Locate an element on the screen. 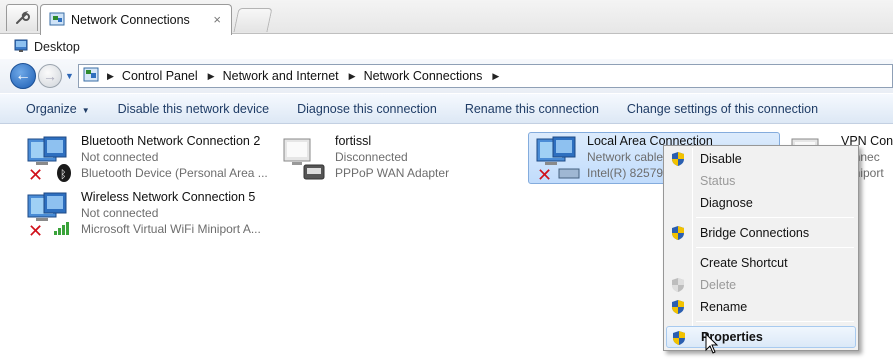 The height and width of the screenshot is (362, 893). rename-connection-button: Rename this connection is located at coordinates (532, 109).